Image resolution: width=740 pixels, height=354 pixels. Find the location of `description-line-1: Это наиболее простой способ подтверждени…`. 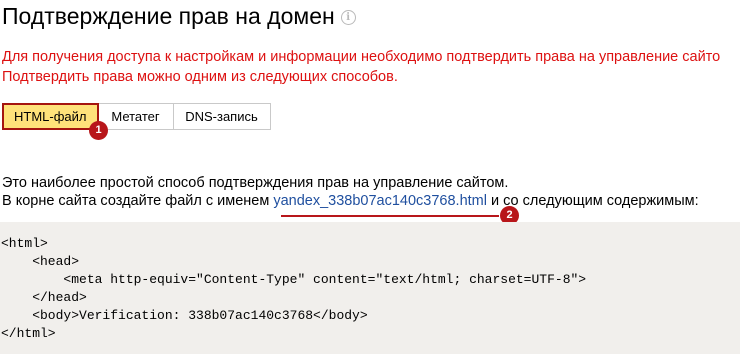

description-line-1: Это наиболее простой способ подтверждени… is located at coordinates (255, 183).